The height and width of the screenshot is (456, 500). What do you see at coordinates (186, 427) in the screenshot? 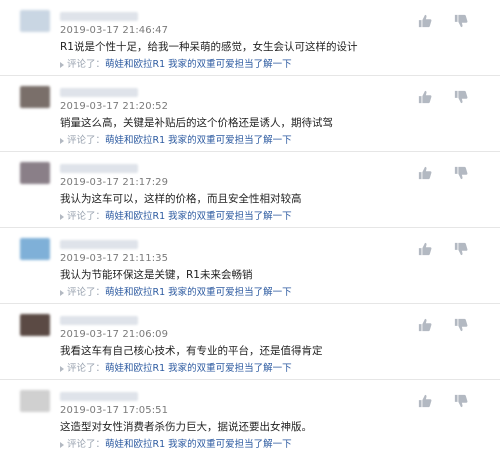
I see `comment-text: 这造型对女性消费者杀伤力巨大，据说还要出女神版。` at bounding box center [186, 427].